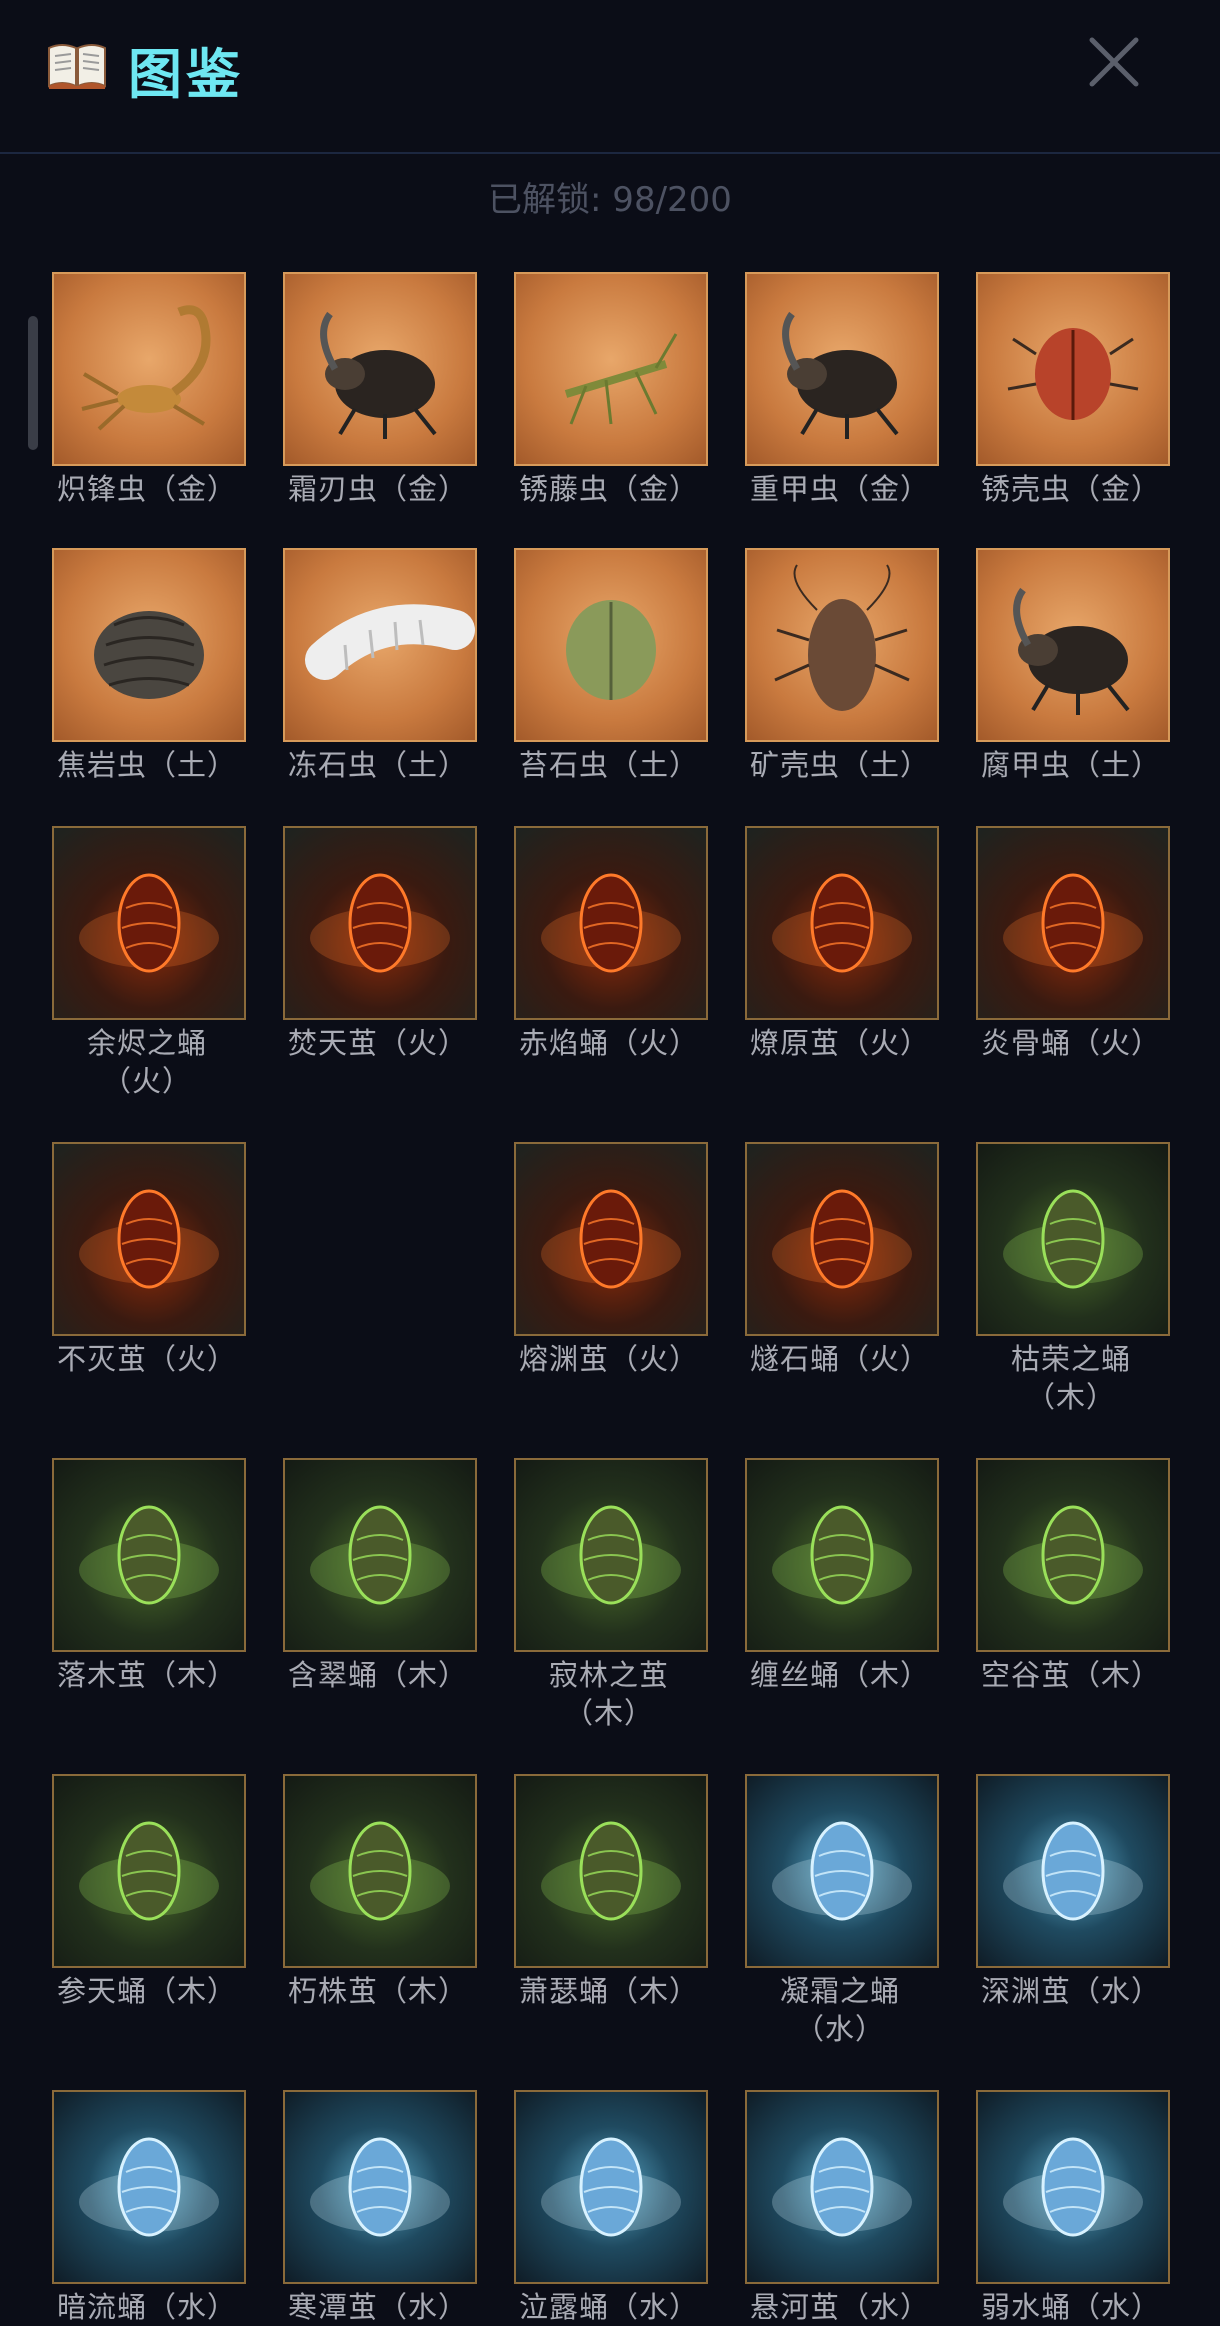  I want to click on jade-pupa-icon, so click(380, 1555).